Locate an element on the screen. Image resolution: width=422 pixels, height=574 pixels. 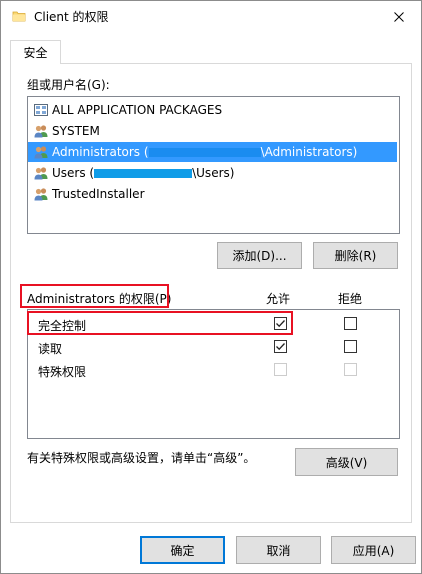
cancel-button-label: 取消 is located at coordinates (278, 550).